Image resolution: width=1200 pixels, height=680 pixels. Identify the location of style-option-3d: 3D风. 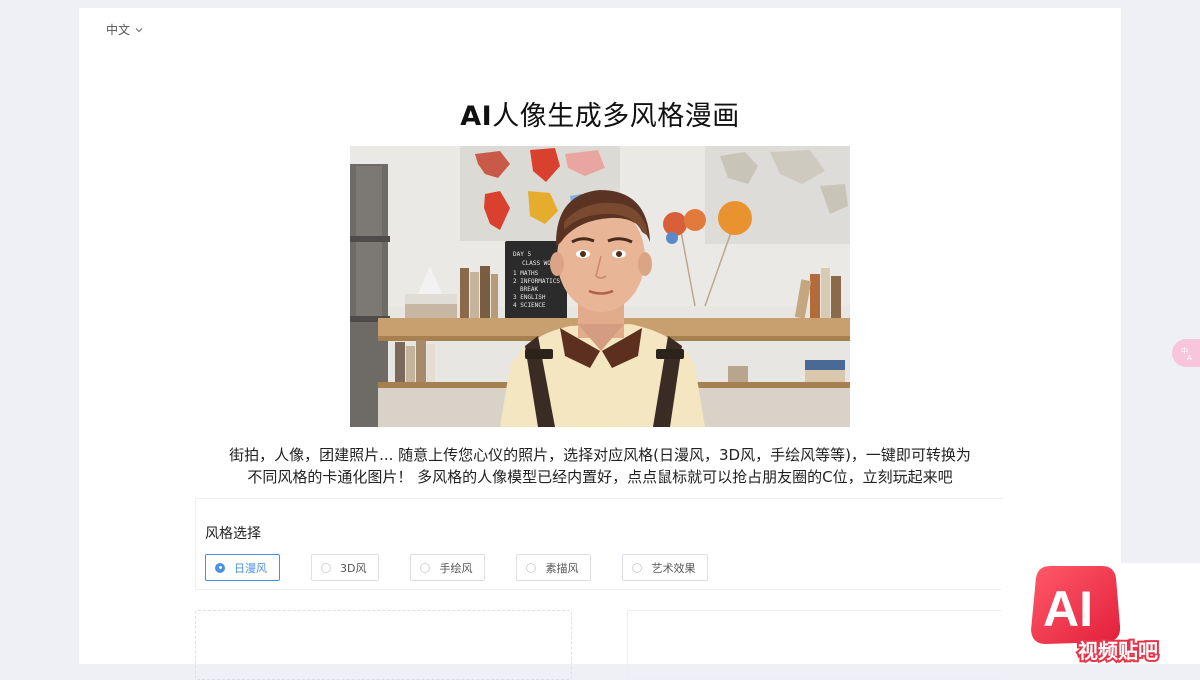
(345, 567).